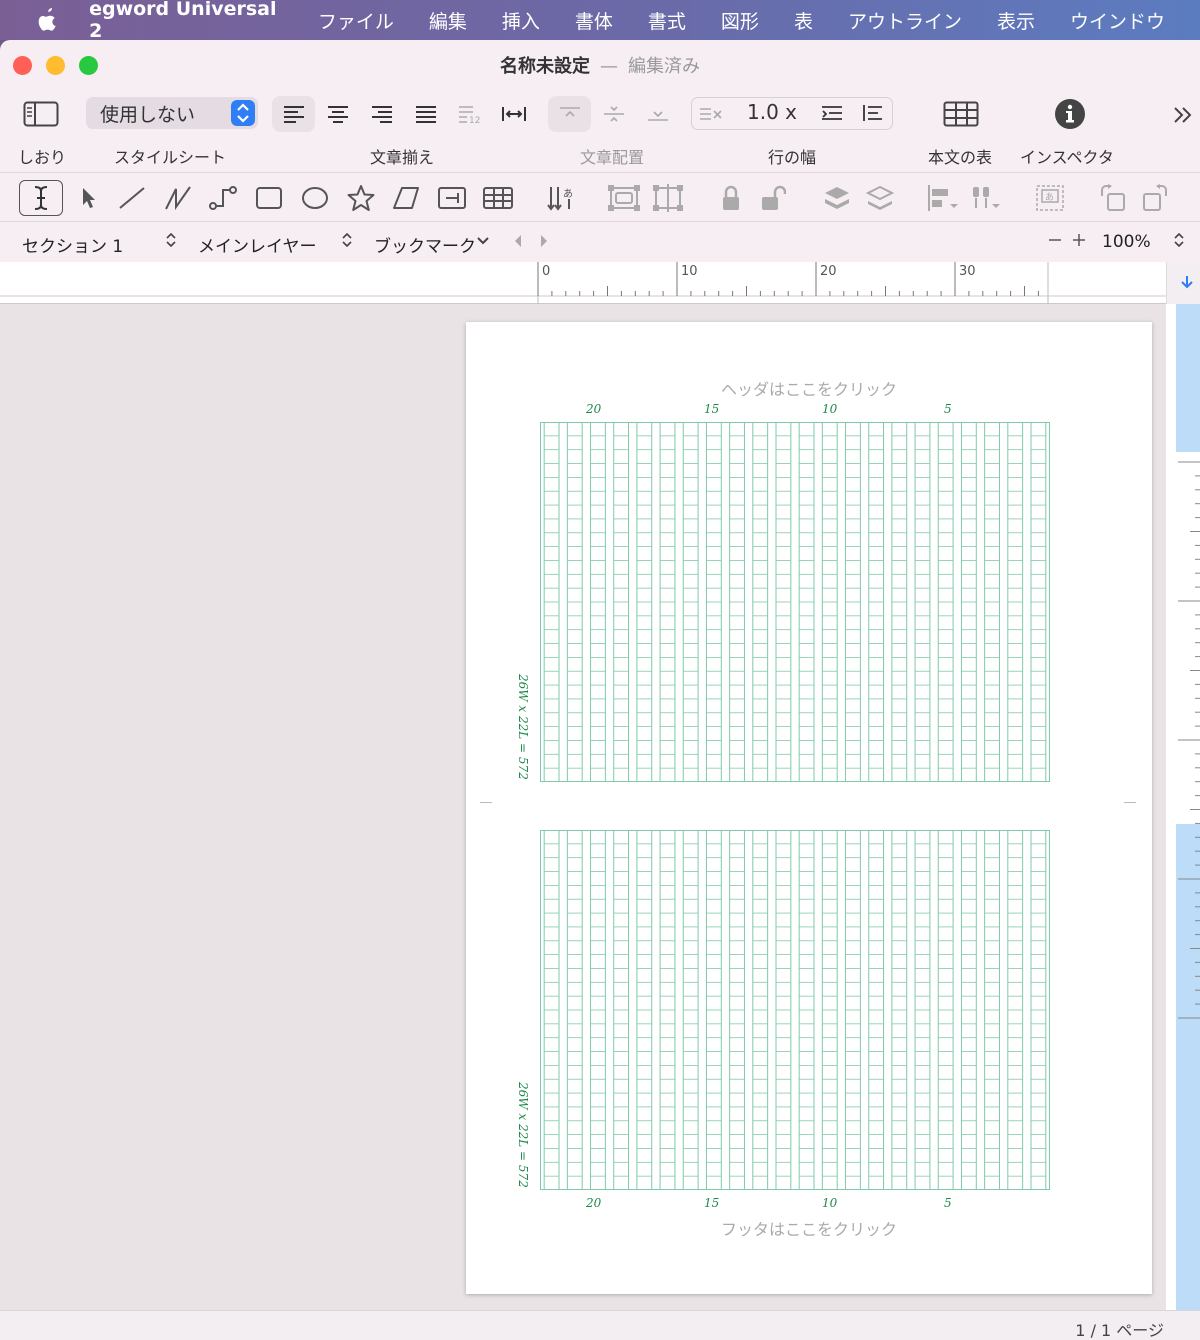 The image size is (1200, 1340). I want to click on bring-forward-icon, so click(837, 198).